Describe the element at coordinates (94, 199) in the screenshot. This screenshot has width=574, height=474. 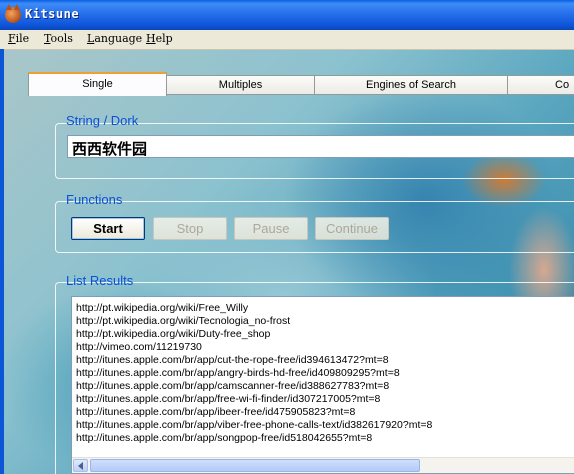
I see `functions-group-label: Functions` at that location.